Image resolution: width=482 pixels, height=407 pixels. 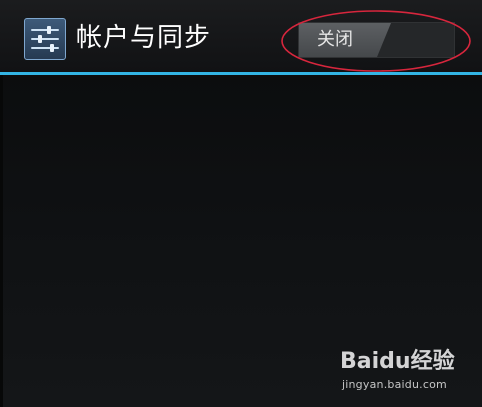 I want to click on page-title: 帐户与同步, so click(x=144, y=38).